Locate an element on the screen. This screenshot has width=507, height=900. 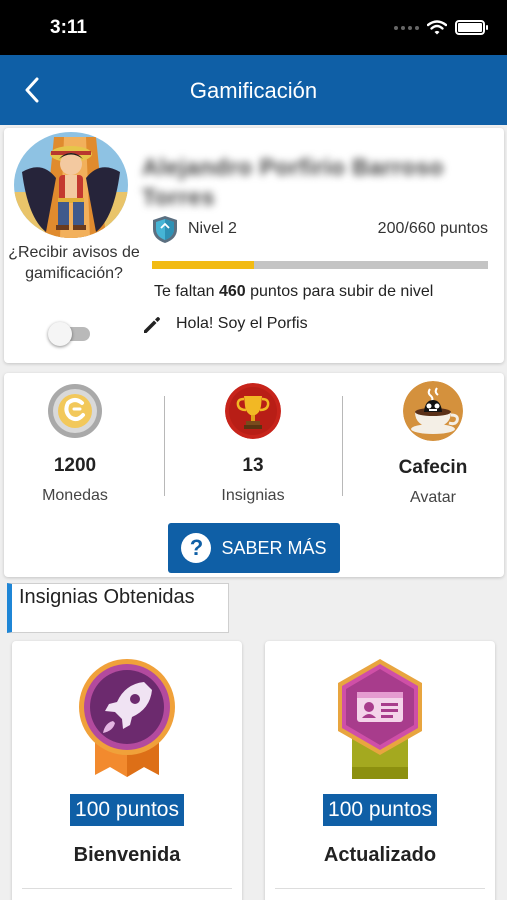
badges-stat: 13 Insignias is located at coordinates (253, 444).